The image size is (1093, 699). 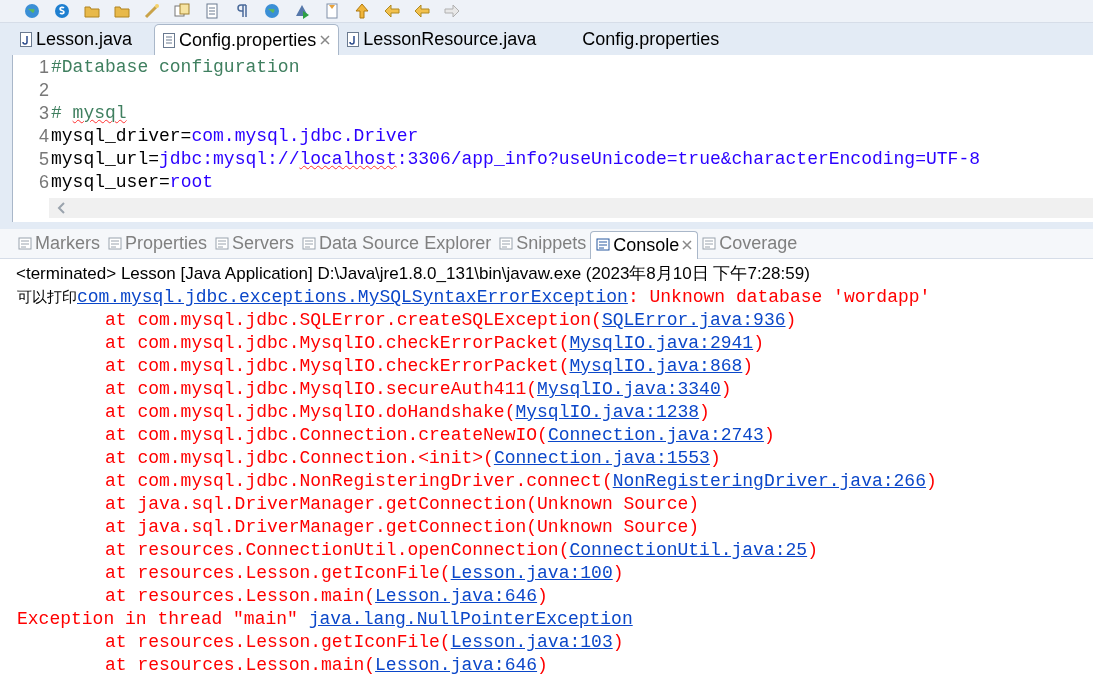 I want to click on console-header: <terminated> Lesson [Java Application] D:\Java\jre1.8.0_131\bin\javaw.exe (2023年8月10日 下午7:28:59), so click(x=413, y=274).